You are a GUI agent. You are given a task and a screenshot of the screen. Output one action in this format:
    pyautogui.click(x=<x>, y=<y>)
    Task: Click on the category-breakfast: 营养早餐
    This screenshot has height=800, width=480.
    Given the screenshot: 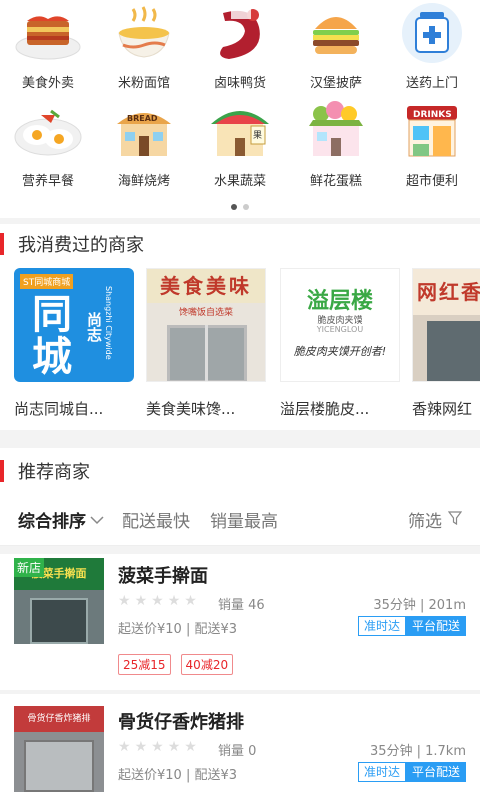 What is the action you would take?
    pyautogui.click(x=48, y=149)
    